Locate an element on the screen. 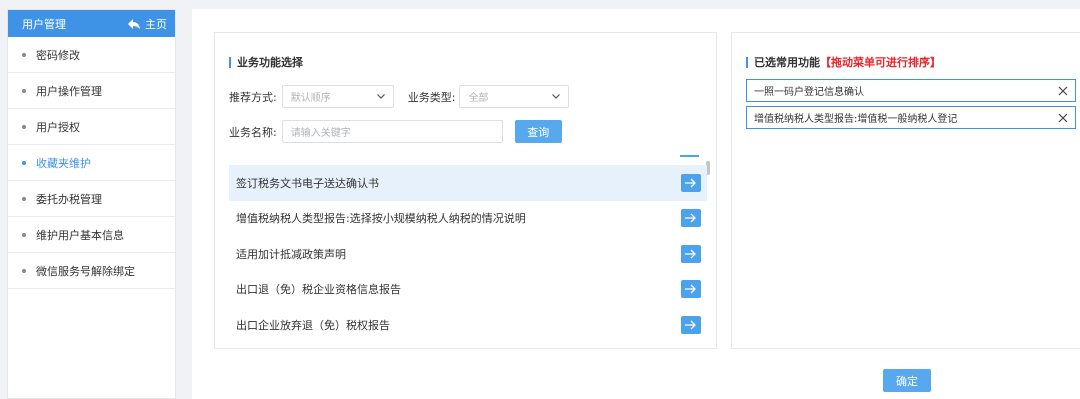 Image resolution: width=1080 pixels, height=399 pixels. selected-item: 一照一码户登记信息确认 is located at coordinates (911, 90).